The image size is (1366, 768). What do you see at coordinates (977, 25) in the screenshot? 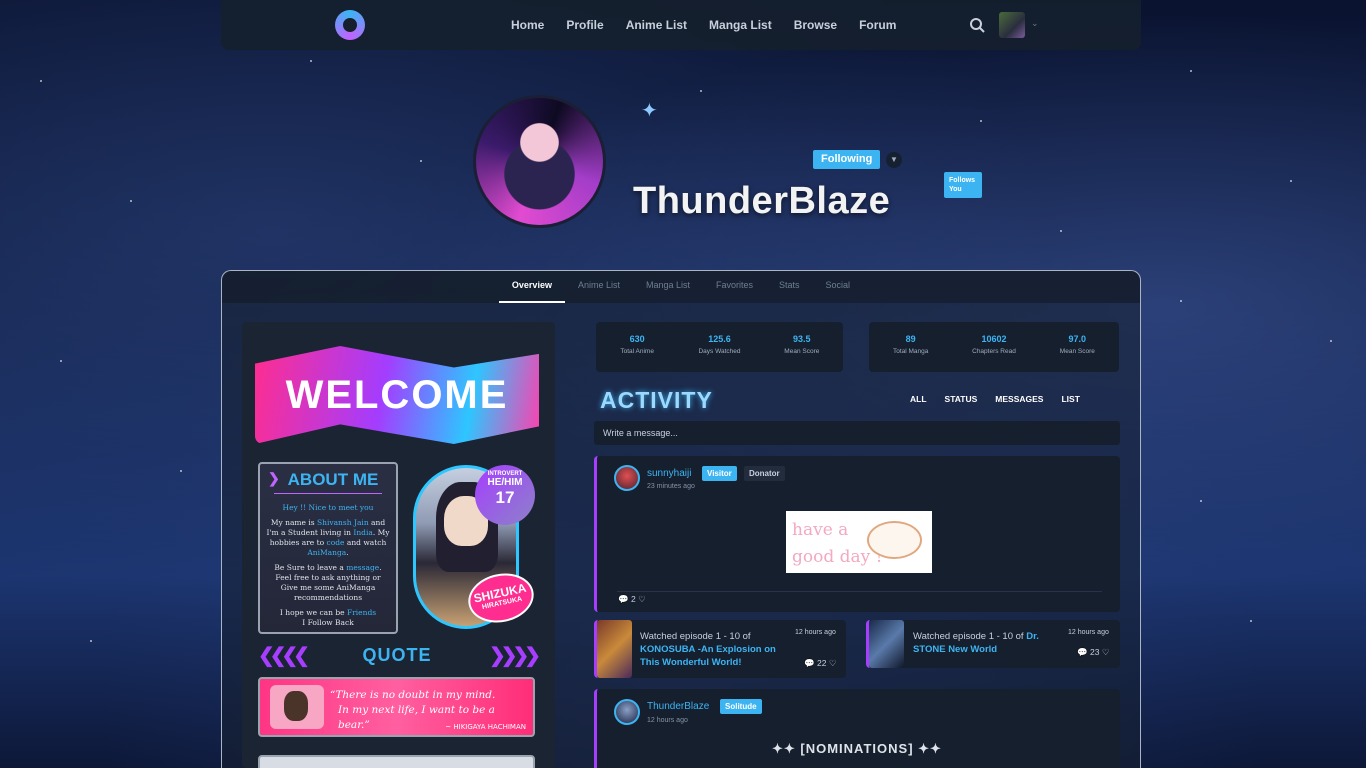
I see `search-icon` at bounding box center [977, 25].